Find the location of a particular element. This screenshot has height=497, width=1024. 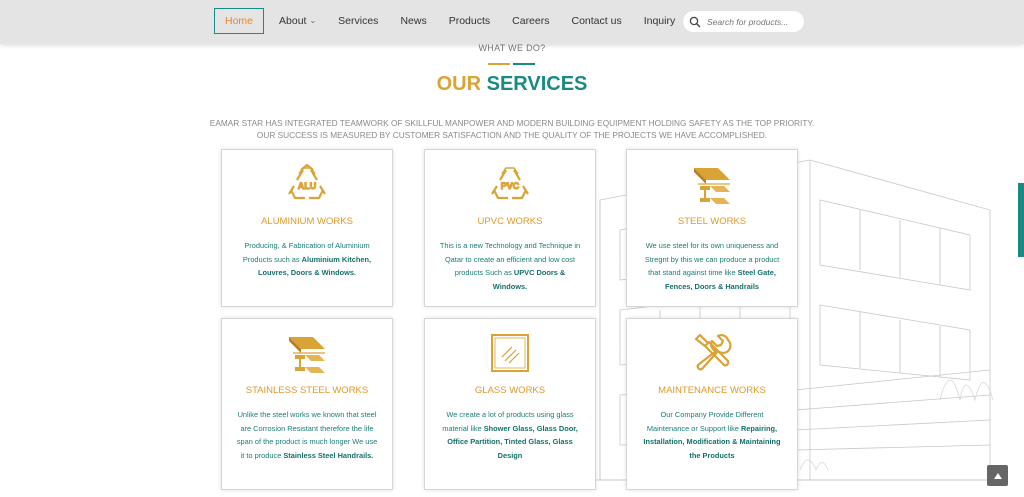

recycle-pvc-icon: PVC is located at coordinates (510, 183).